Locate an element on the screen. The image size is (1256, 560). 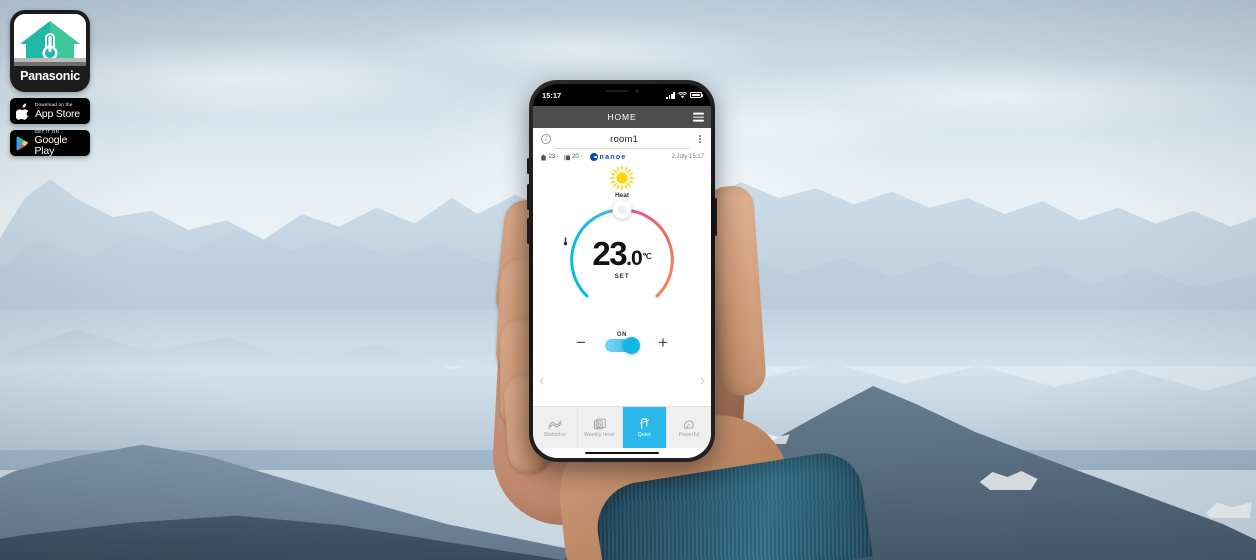
flexed-arm-icon is located at coordinates (688, 424).